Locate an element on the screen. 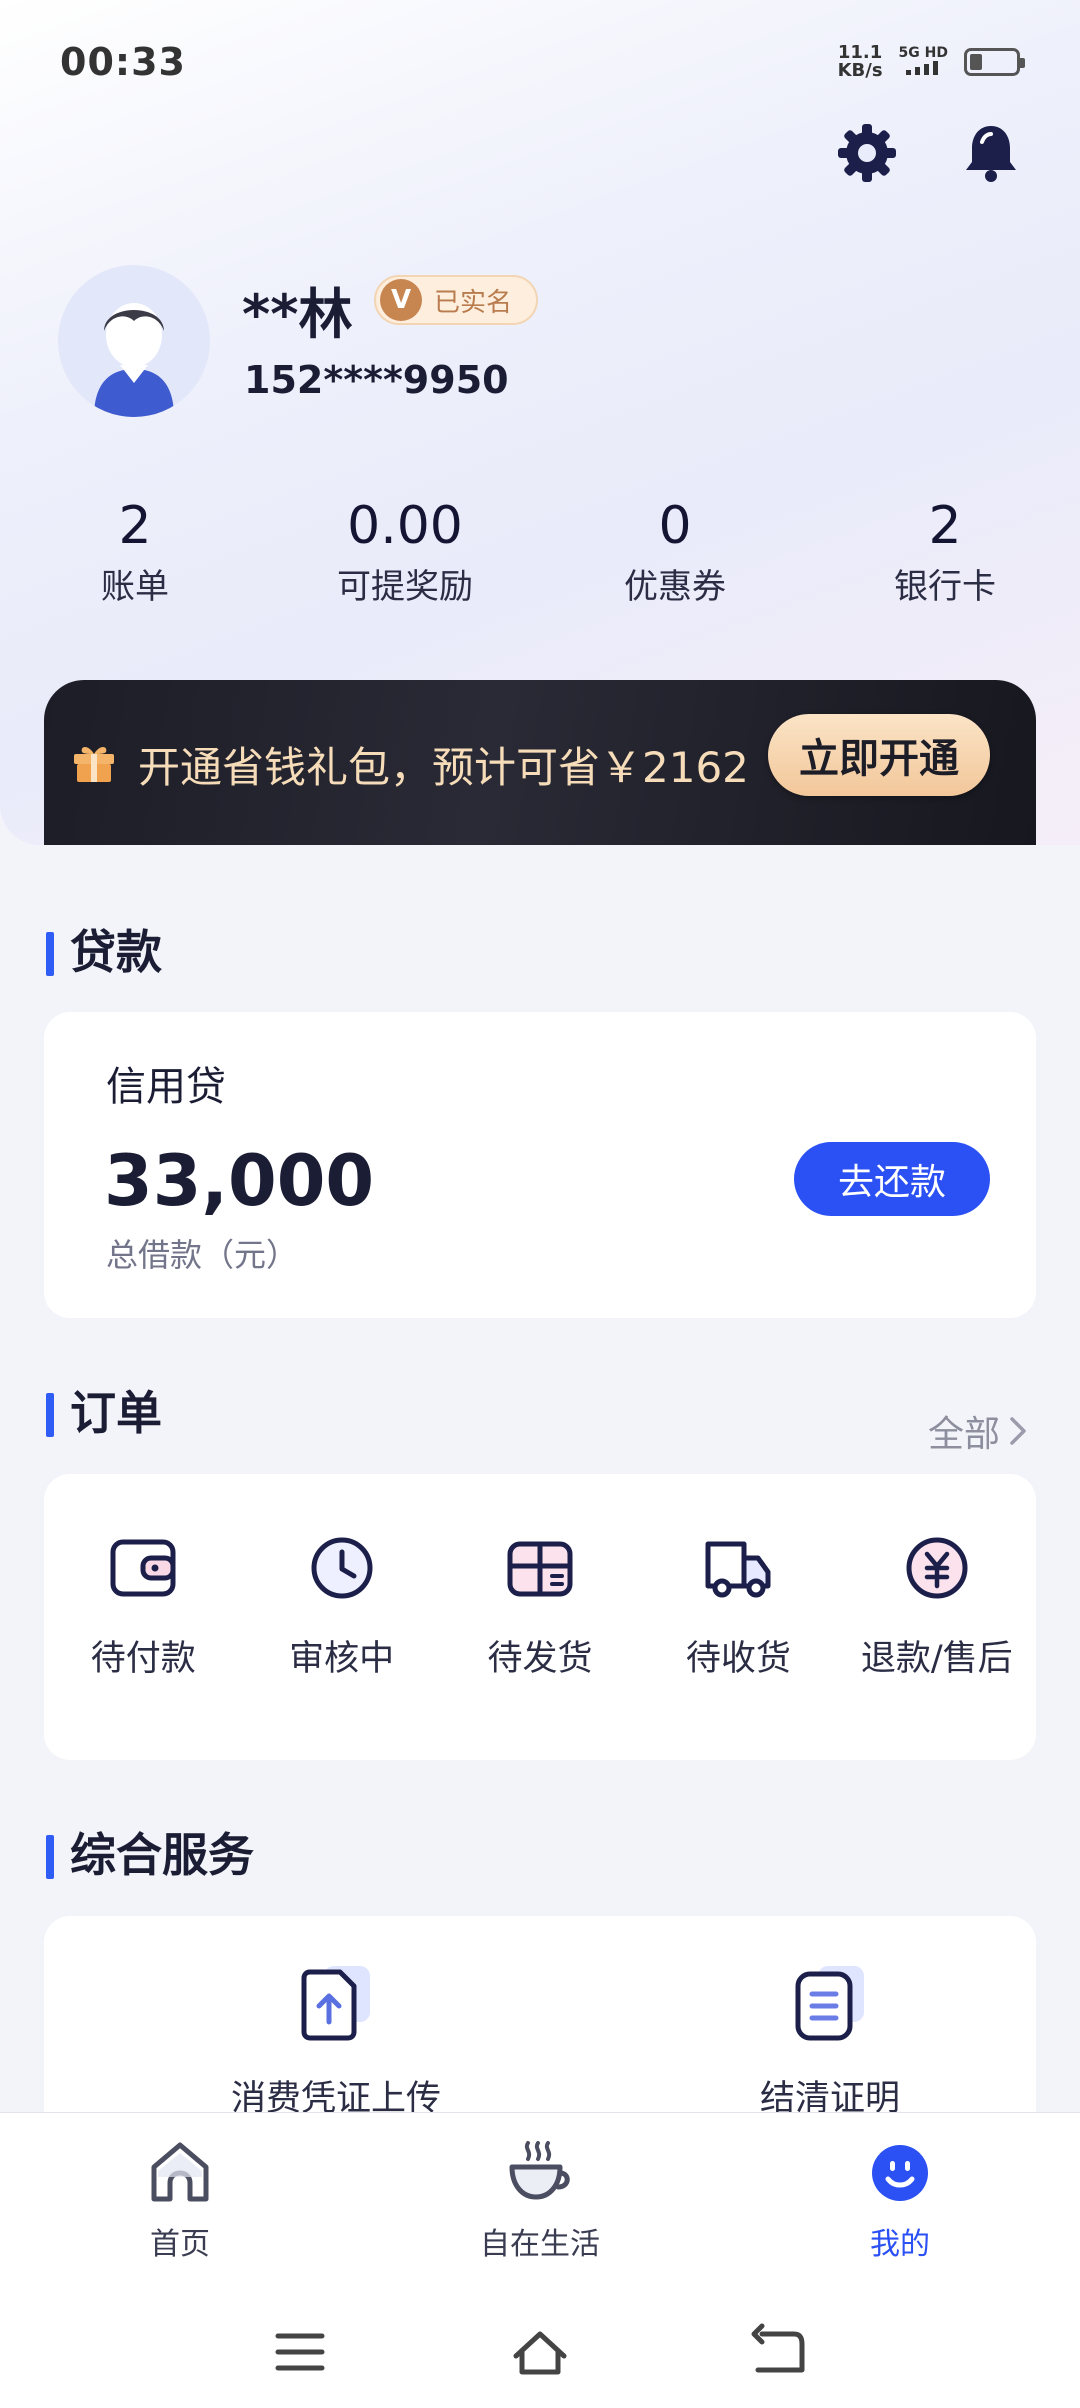 The height and width of the screenshot is (2408, 1080). status-time: 00:33 is located at coordinates (123, 62).